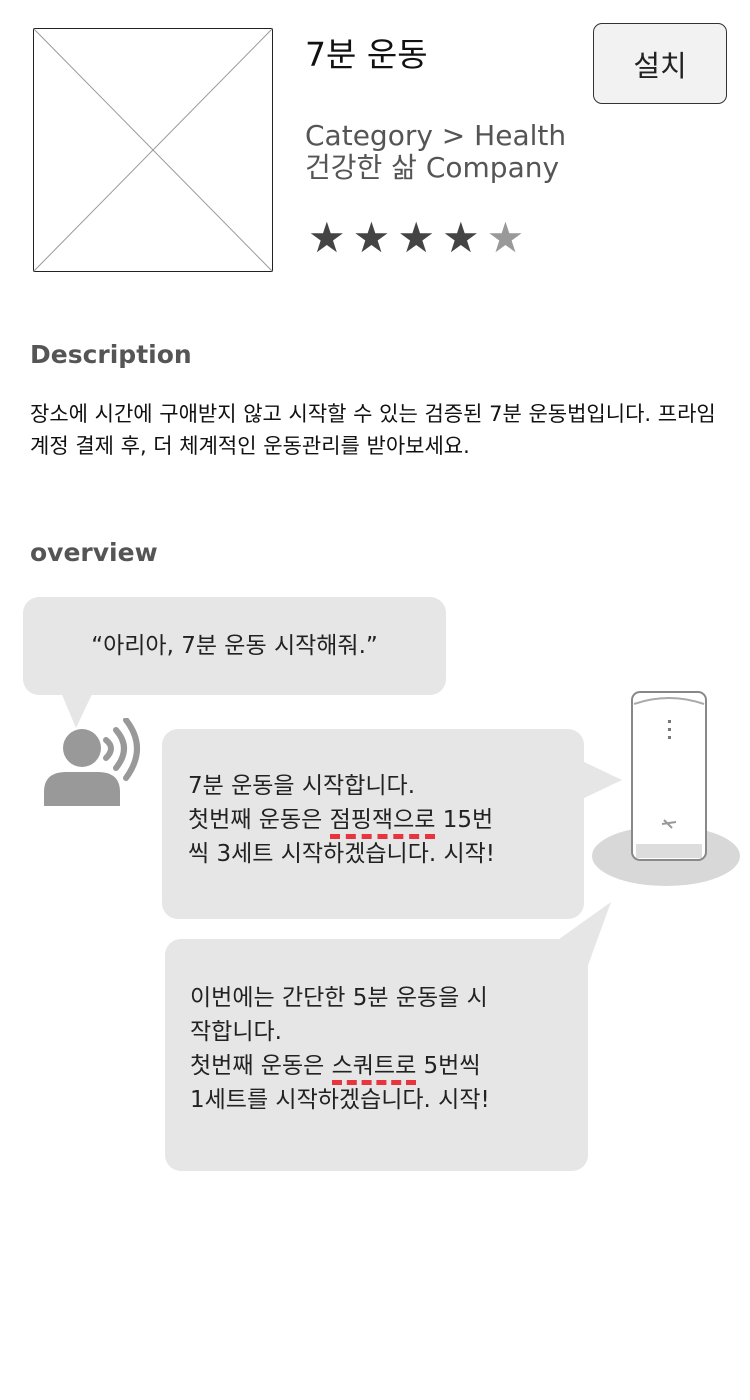  I want to click on reply2-line3-post: 5번씩, so click(448, 1066).